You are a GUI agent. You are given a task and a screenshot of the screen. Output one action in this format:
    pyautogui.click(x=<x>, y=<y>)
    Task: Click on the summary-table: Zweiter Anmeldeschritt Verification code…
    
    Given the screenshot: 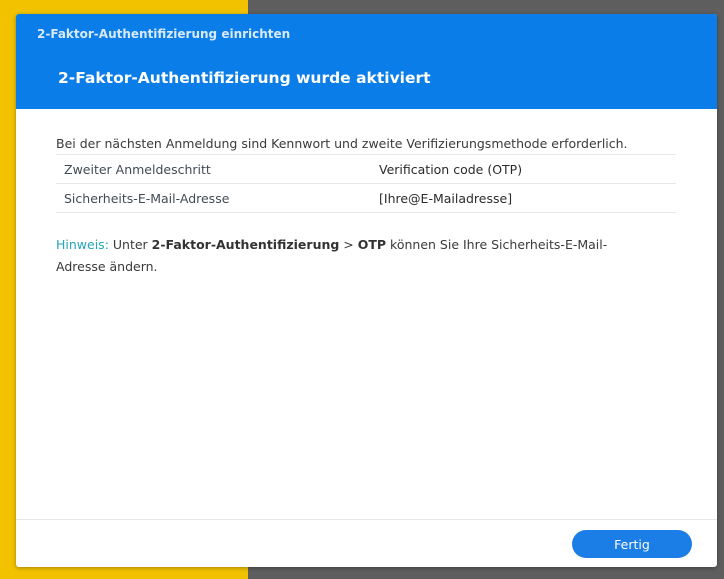 What is the action you would take?
    pyautogui.click(x=366, y=183)
    